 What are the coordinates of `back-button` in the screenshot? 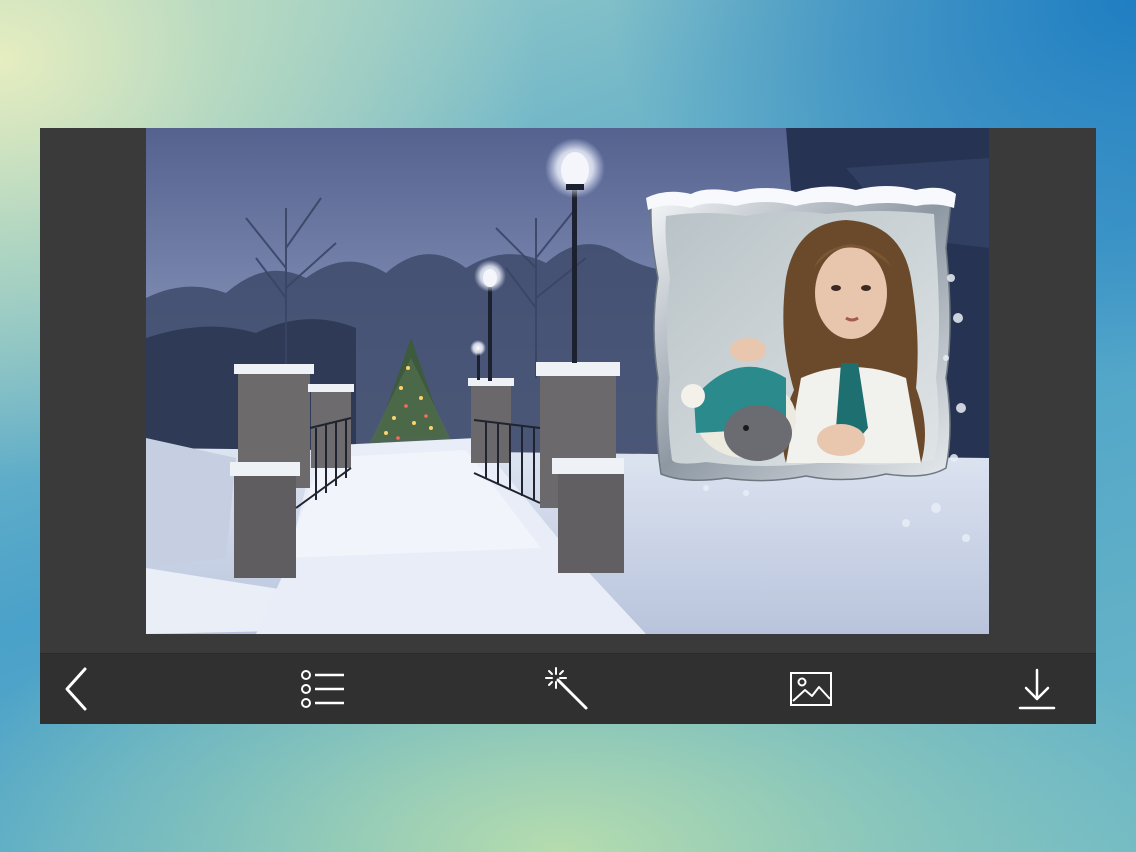 It's located at (77, 689).